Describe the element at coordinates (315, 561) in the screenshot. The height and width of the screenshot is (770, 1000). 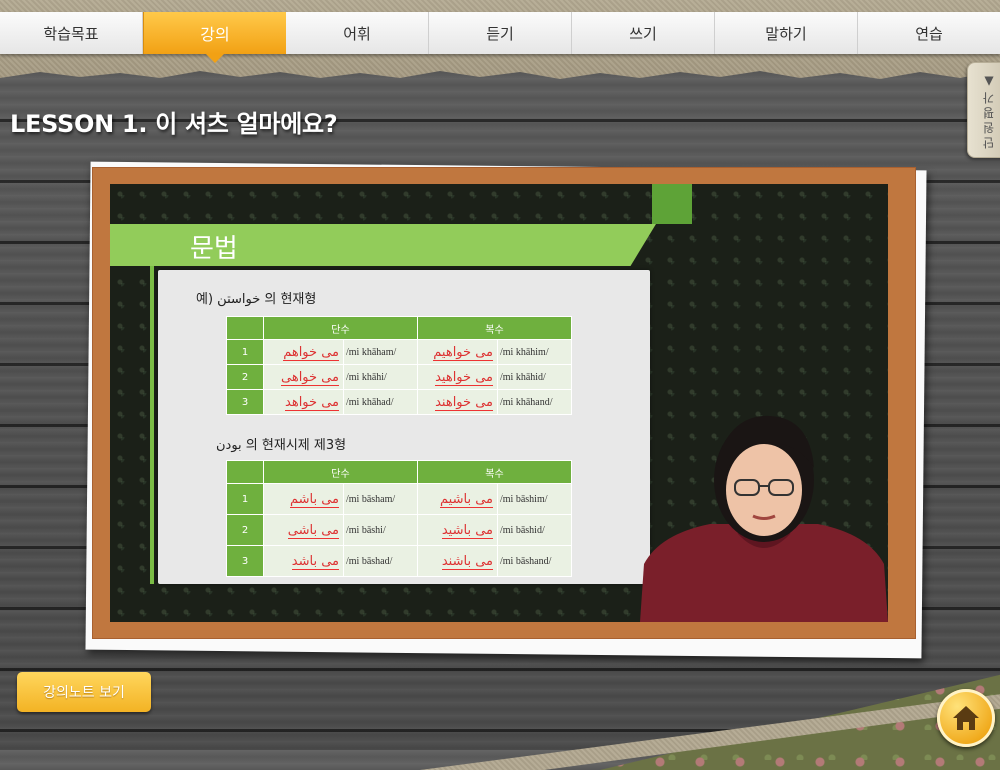
I see `singular-persian-text: می باشد` at that location.